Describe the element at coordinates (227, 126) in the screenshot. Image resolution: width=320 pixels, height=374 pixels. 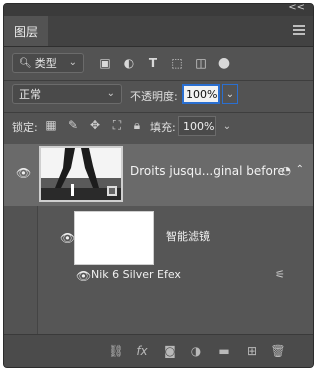
I see `fill-dropdown-icon: ⌄` at that location.